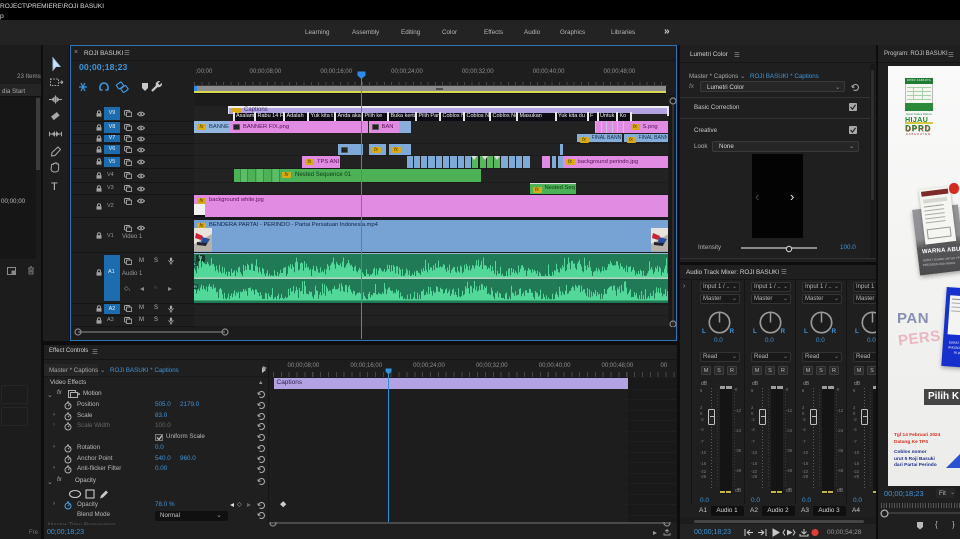  I want to click on svg-text: T, so click(54, 187).